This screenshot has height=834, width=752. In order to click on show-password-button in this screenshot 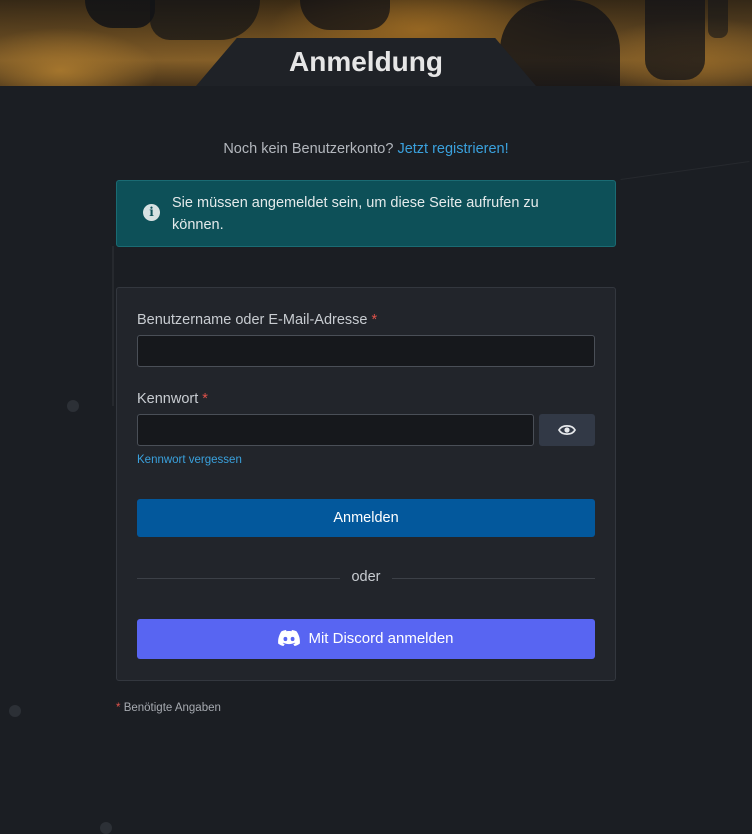, I will do `click(567, 430)`.